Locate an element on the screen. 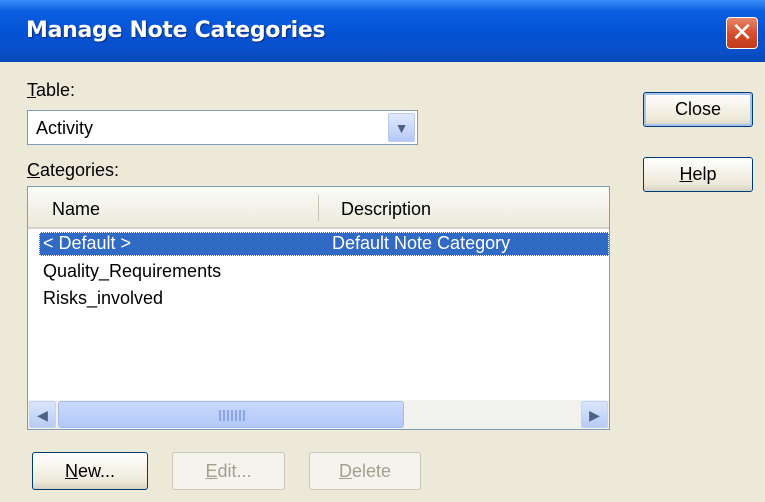  categories-label: Categories: is located at coordinates (73, 170).